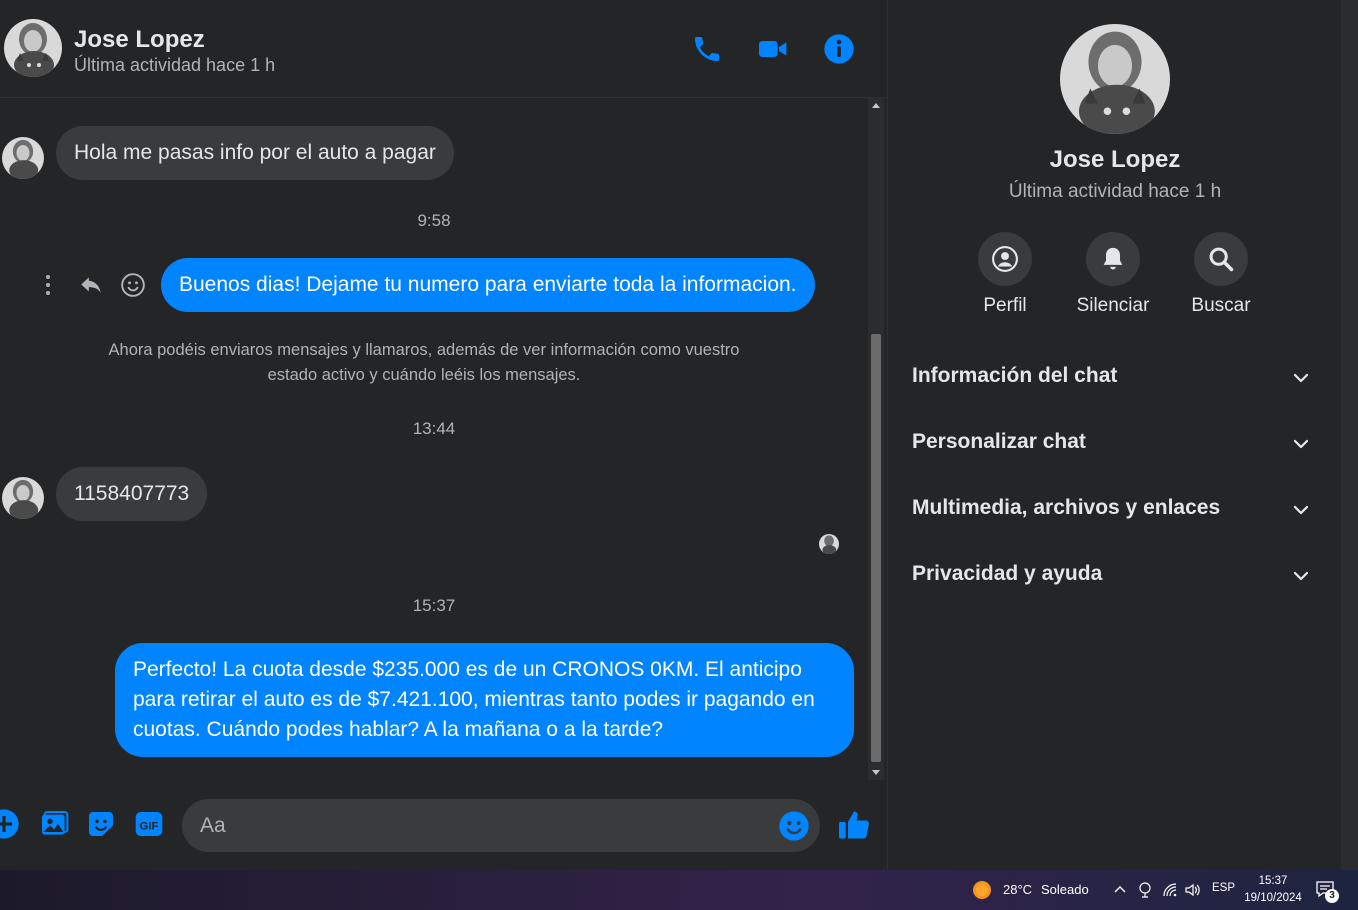  What do you see at coordinates (1117, 576) in the screenshot?
I see `section-privacy-help: Privacidad y ayuda` at bounding box center [1117, 576].